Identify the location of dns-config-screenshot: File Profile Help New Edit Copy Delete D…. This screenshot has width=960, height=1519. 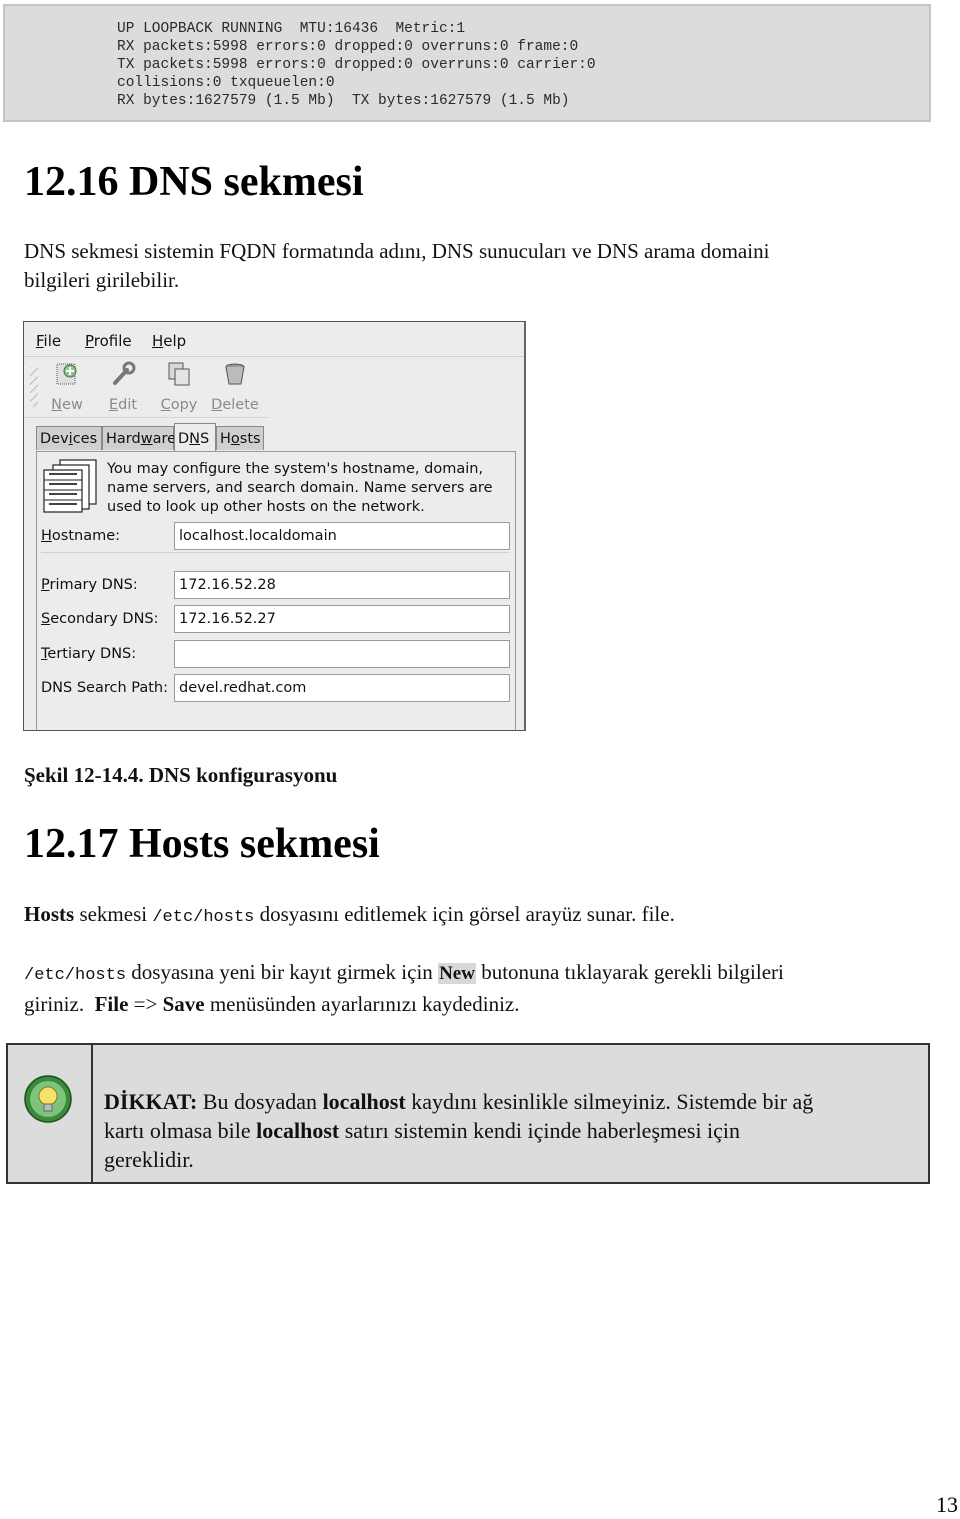
(274, 526).